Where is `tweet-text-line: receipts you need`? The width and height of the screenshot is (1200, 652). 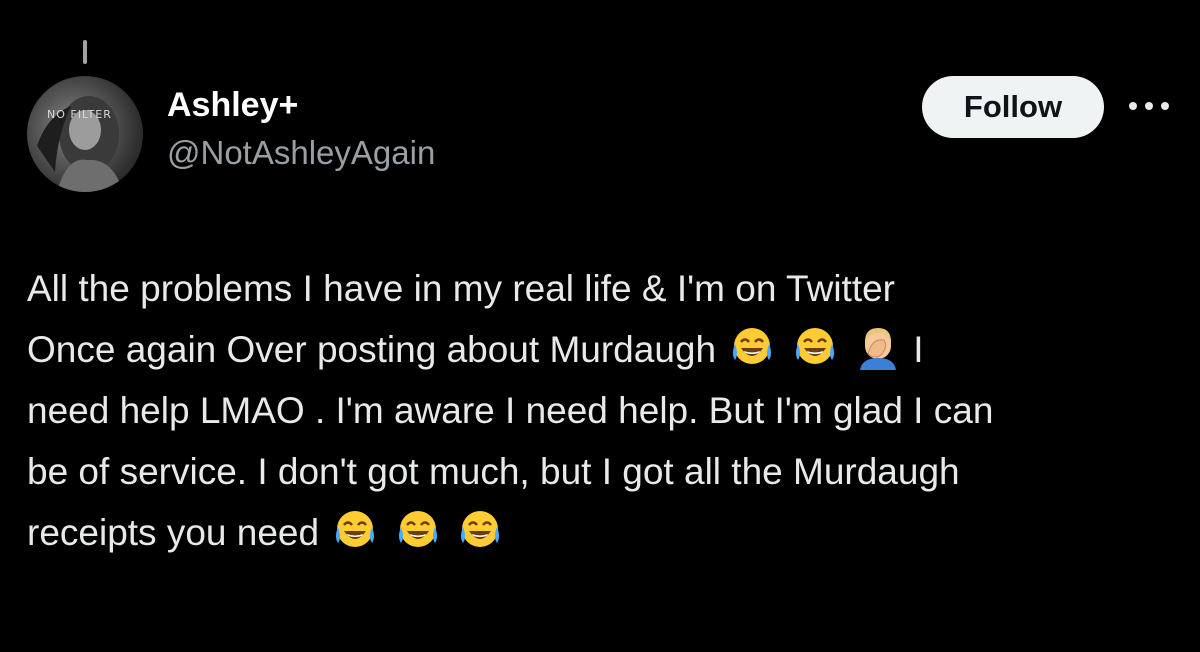 tweet-text-line: receipts you need is located at coordinates (602, 532).